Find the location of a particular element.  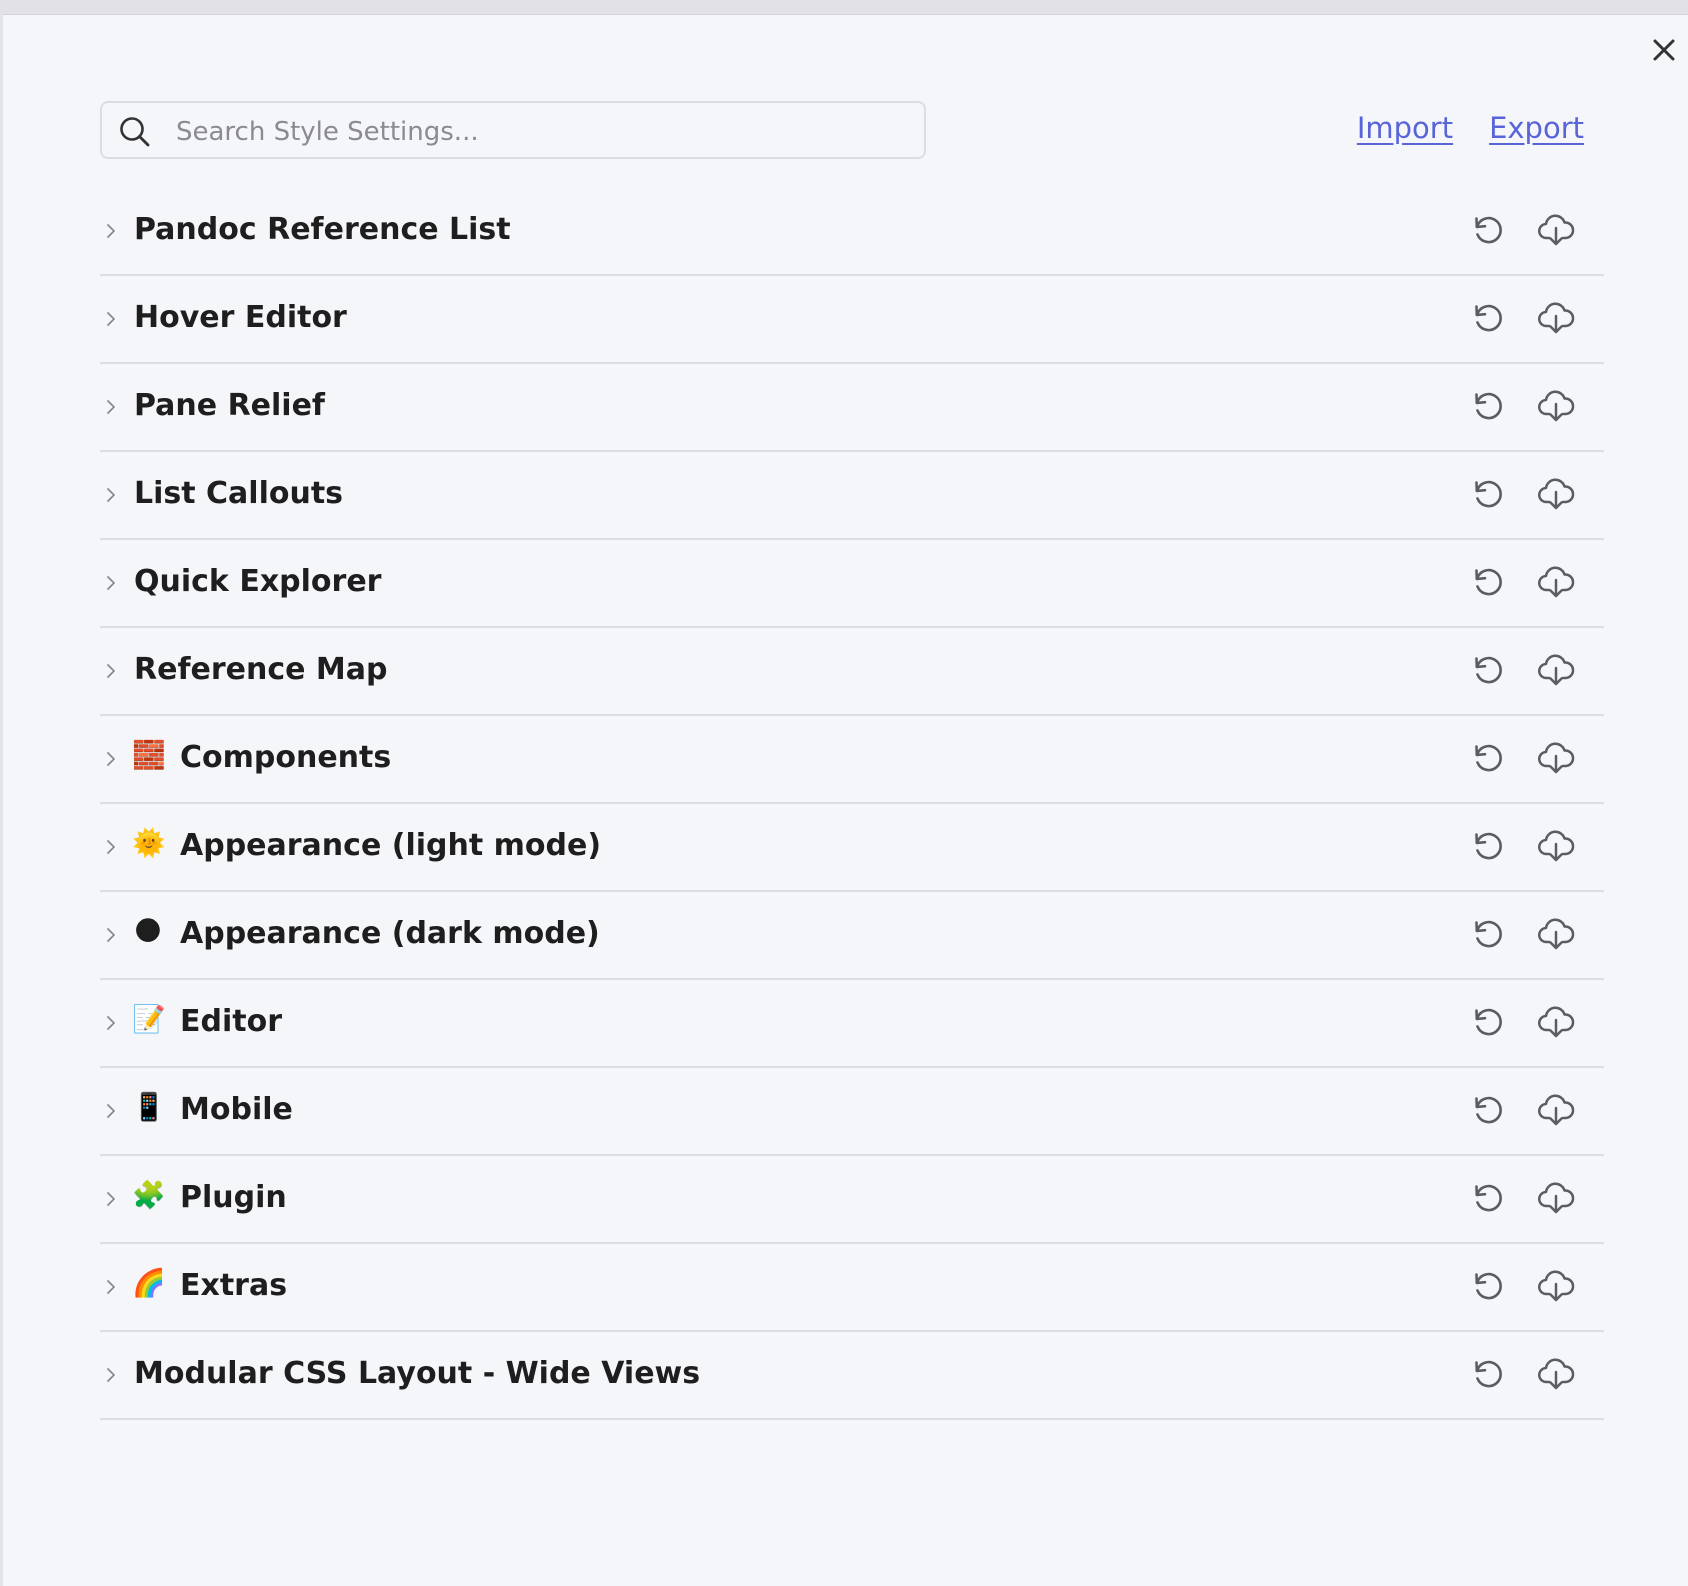

search-box is located at coordinates (513, 130).